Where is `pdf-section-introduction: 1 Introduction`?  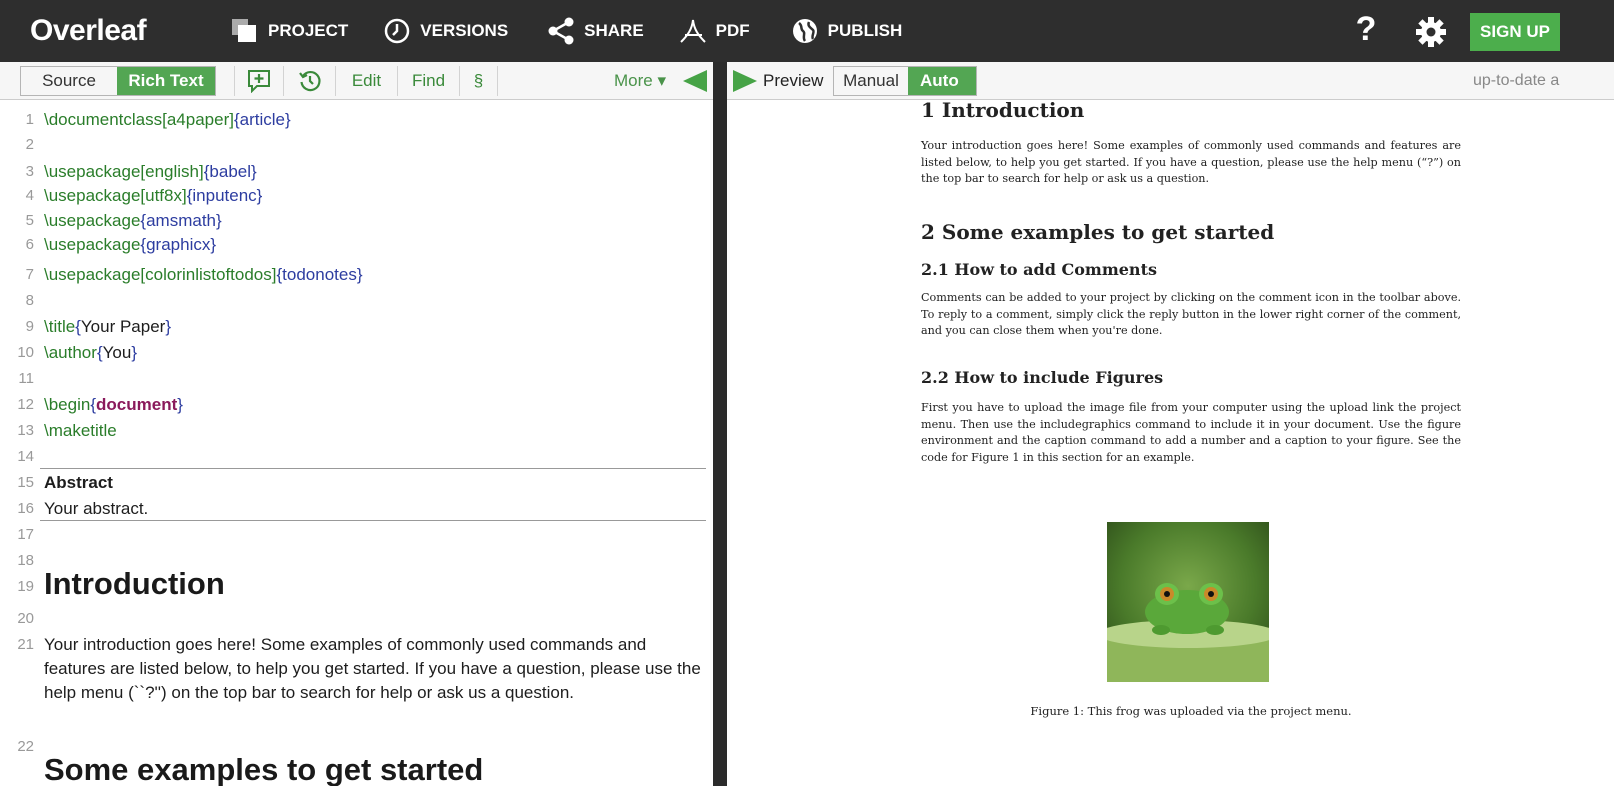 pdf-section-introduction: 1 Introduction is located at coordinates (1003, 111).